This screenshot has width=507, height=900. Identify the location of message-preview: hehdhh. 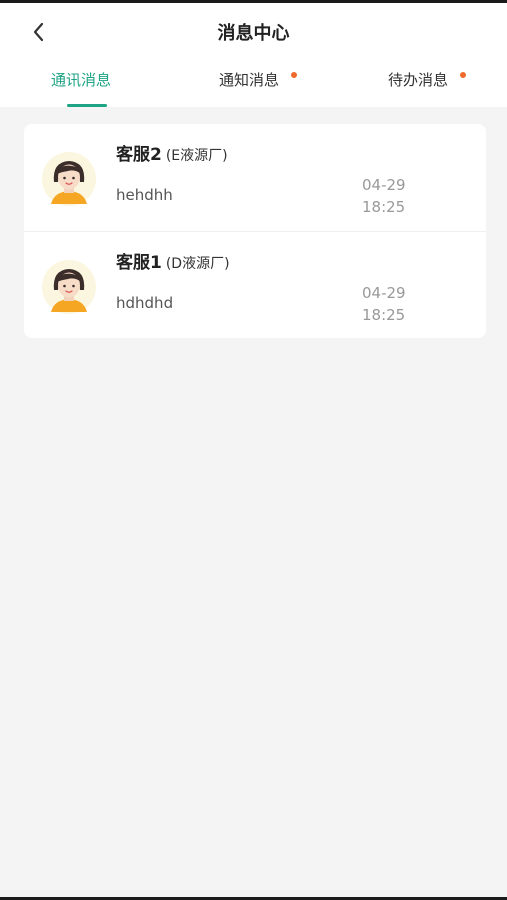
(144, 195).